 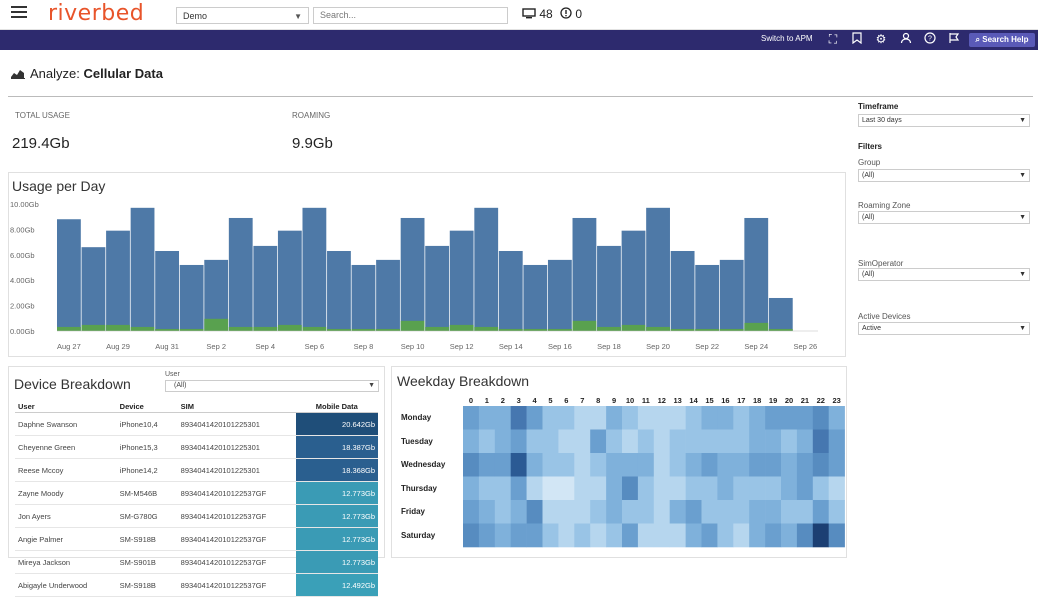 I want to click on alert-stat: 0, so click(x=571, y=14).